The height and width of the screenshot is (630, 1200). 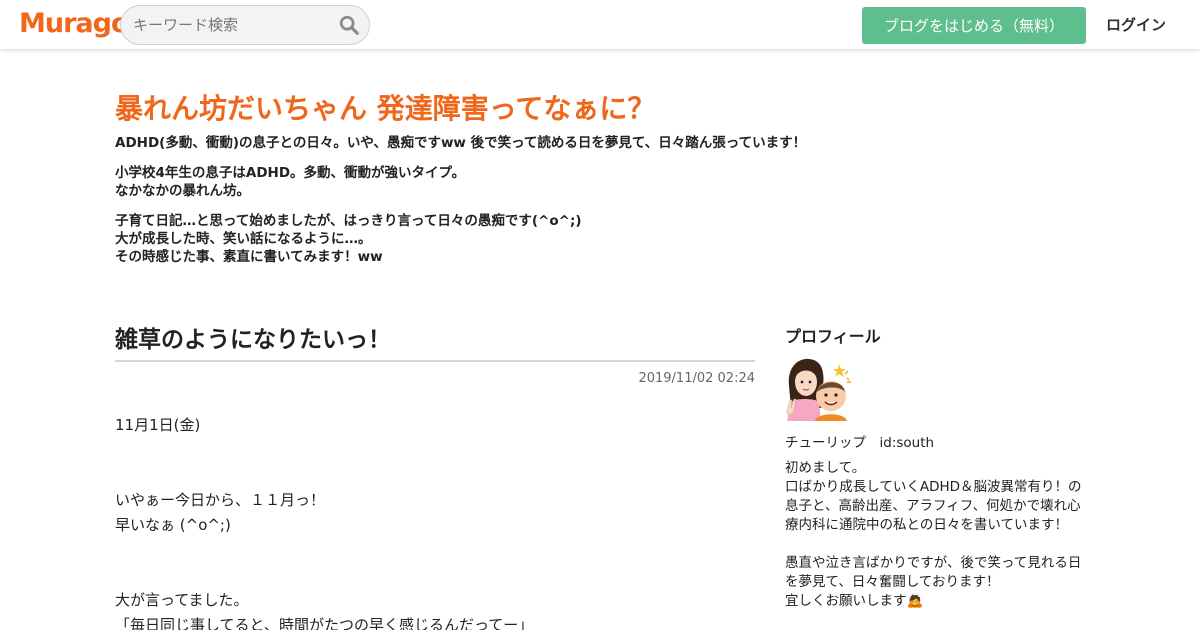 I want to click on post-title: 雑草のようになりたいっ！, so click(x=435, y=342).